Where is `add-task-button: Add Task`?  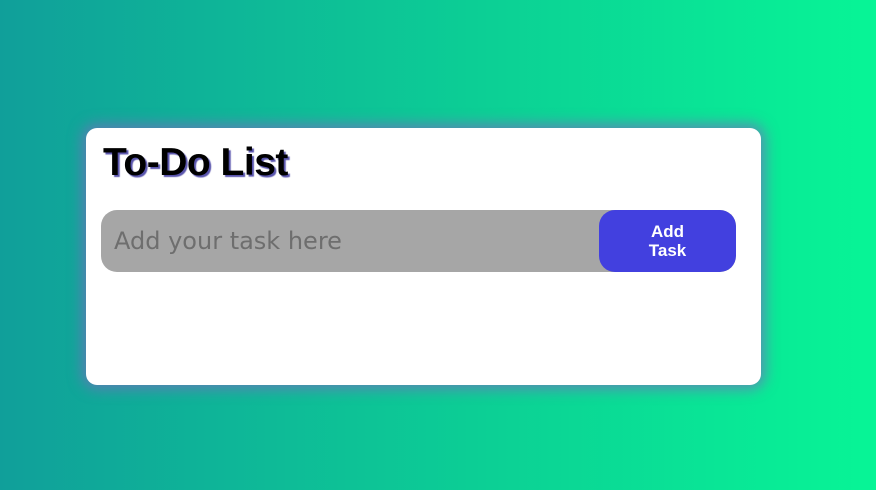 add-task-button: Add Task is located at coordinates (667, 241).